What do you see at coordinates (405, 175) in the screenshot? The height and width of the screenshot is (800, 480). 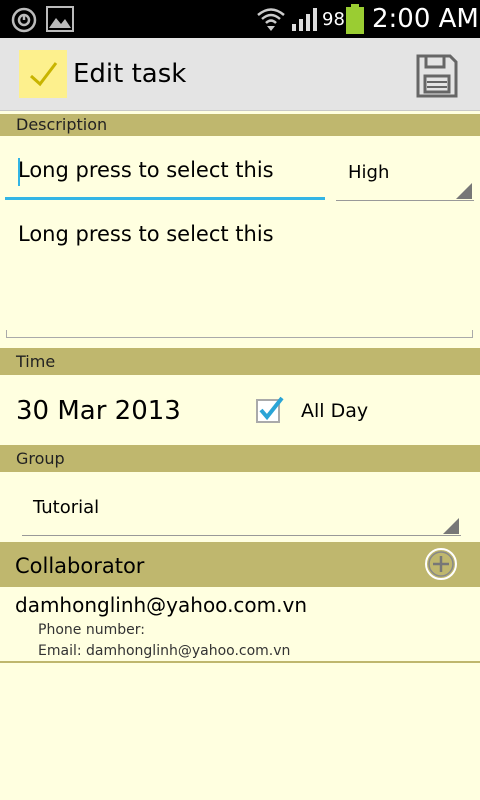 I see `priority-spinner: High` at bounding box center [405, 175].